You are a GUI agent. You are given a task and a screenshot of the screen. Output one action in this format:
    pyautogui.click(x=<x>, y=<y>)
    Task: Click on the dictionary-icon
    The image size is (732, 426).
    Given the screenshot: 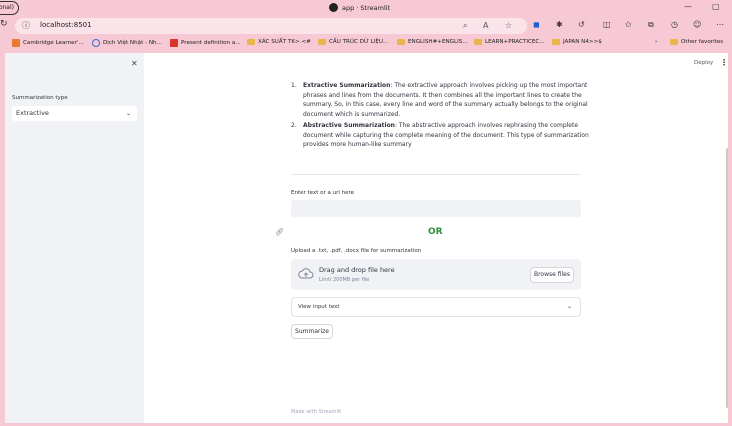 What is the action you would take?
    pyautogui.click(x=174, y=43)
    